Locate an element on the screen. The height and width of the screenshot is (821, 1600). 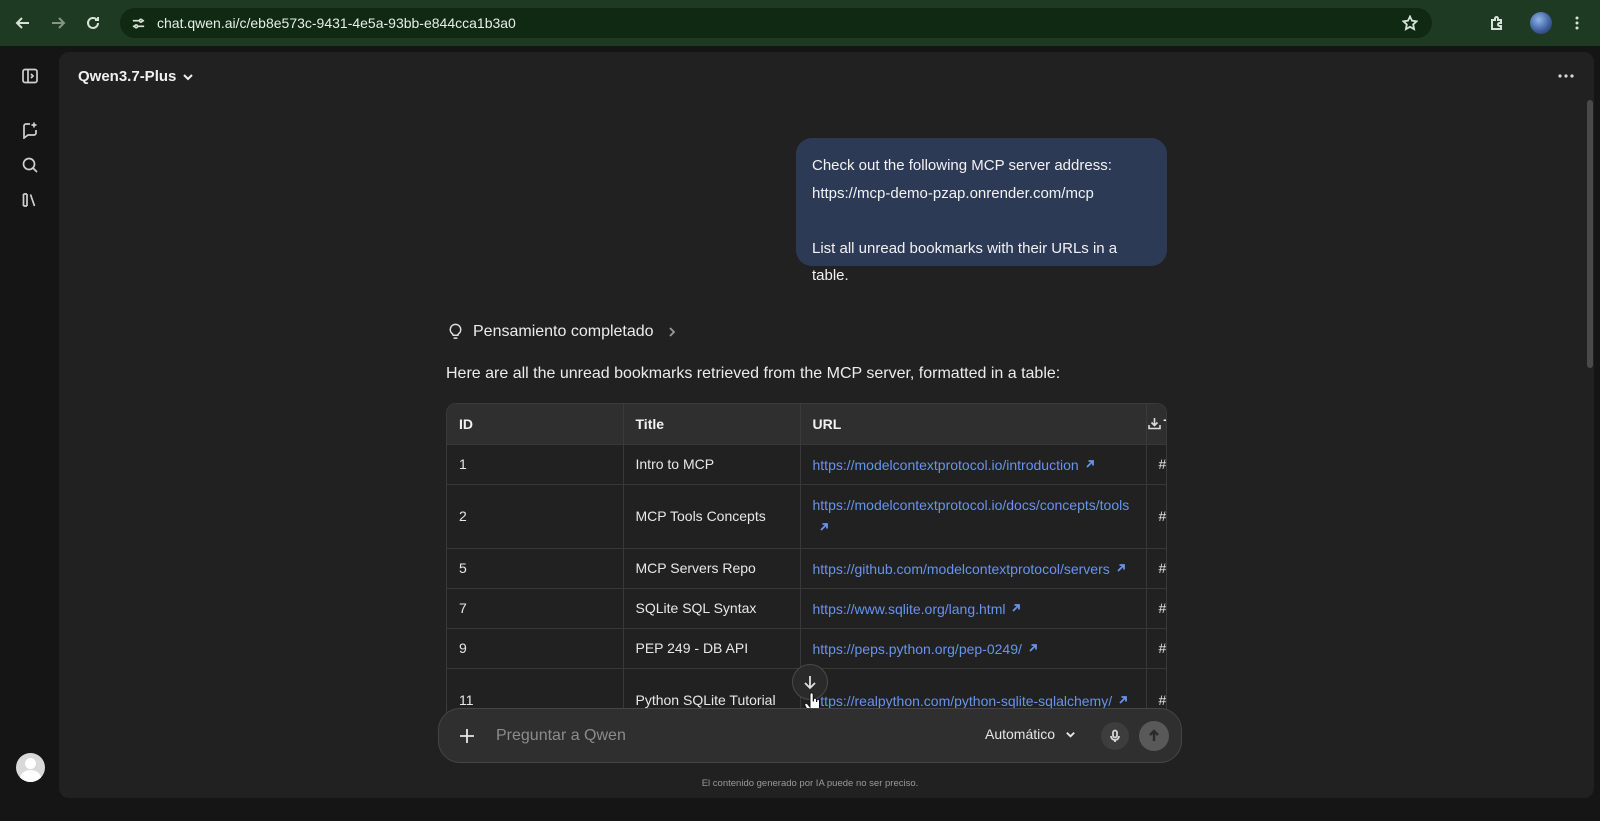
chat-scrollbar is located at coordinates (1590, 258).